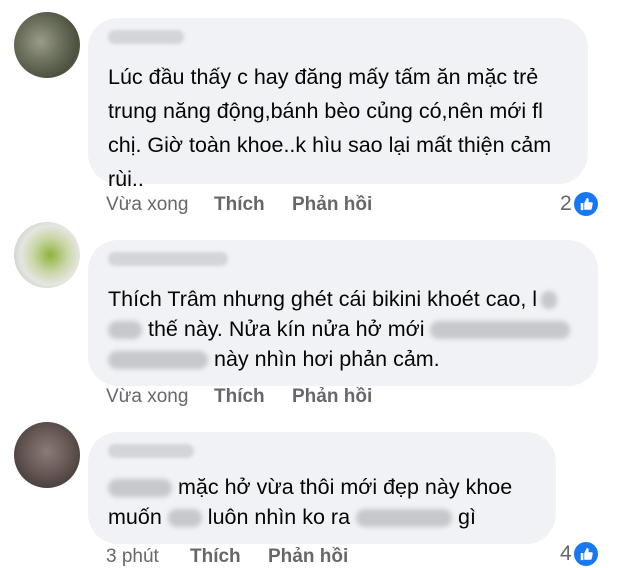 This screenshot has width=620, height=568. I want to click on reaction-count: 2, so click(579, 204).